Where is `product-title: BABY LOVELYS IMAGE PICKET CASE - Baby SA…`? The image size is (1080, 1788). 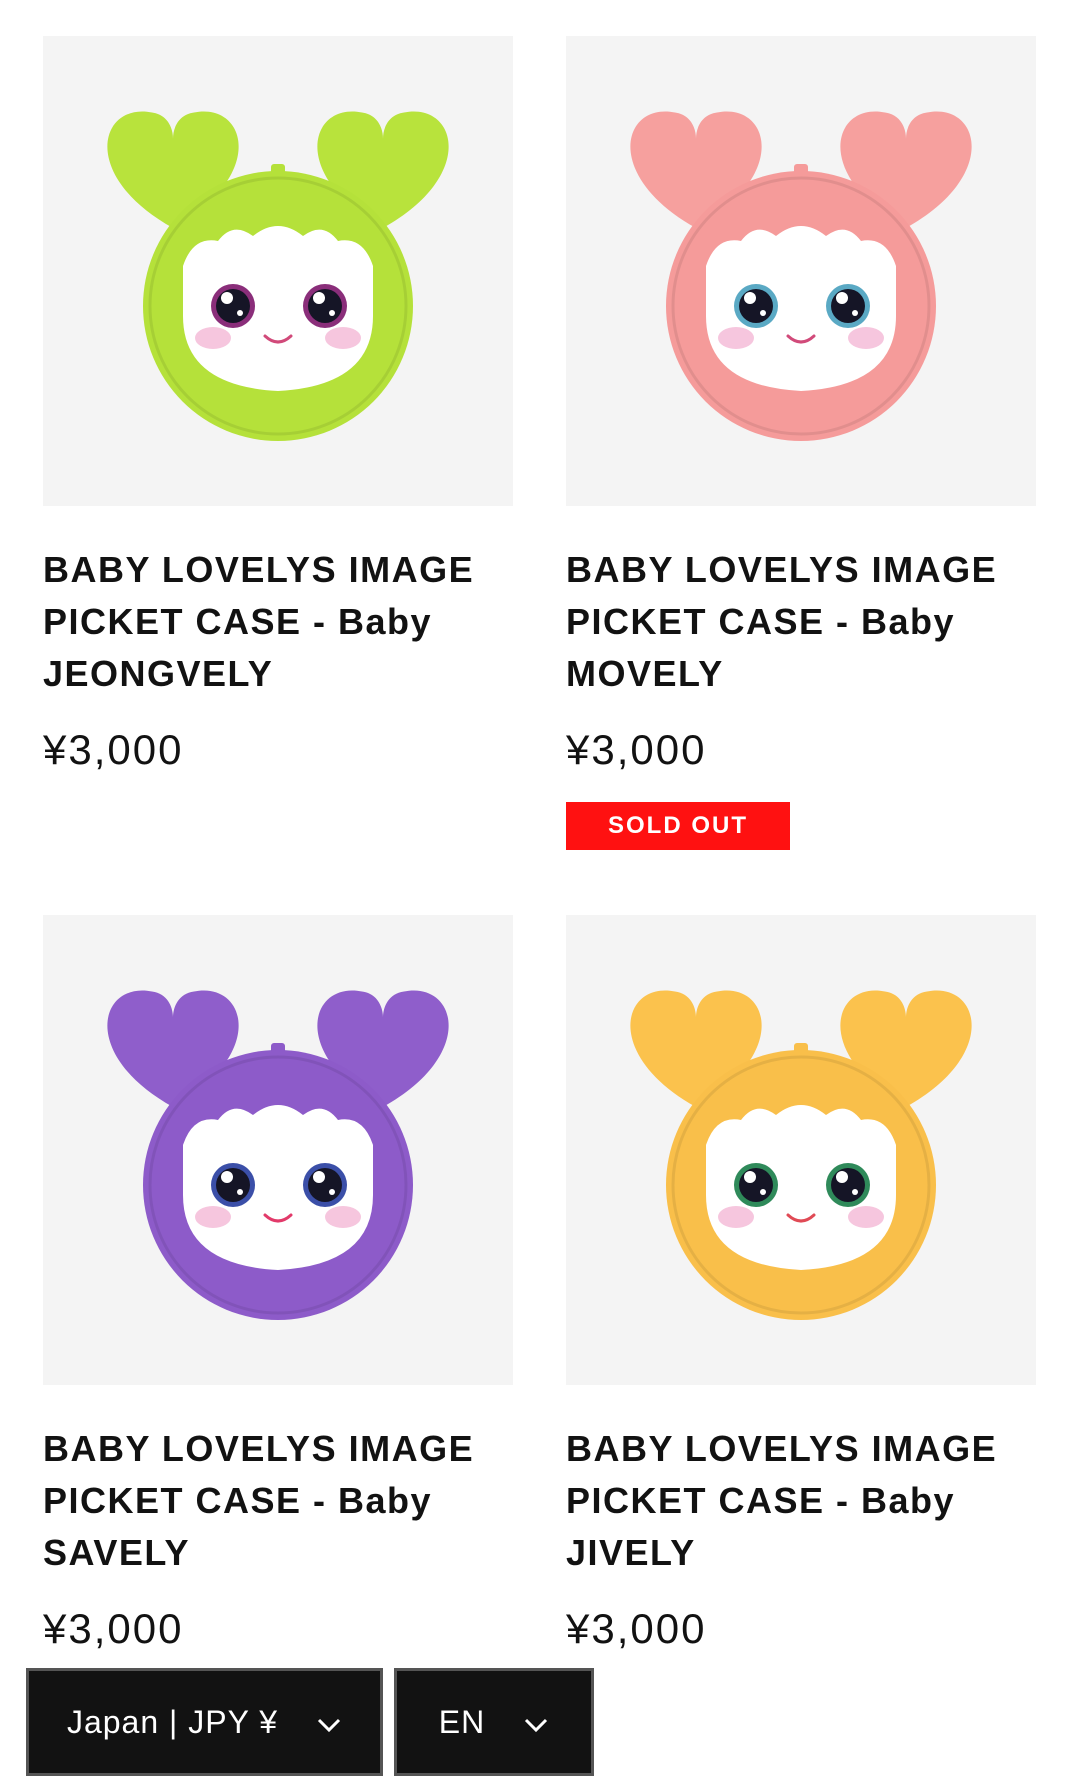
product-title: BABY LOVELYS IMAGE PICKET CASE - Baby SA… is located at coordinates (278, 1501).